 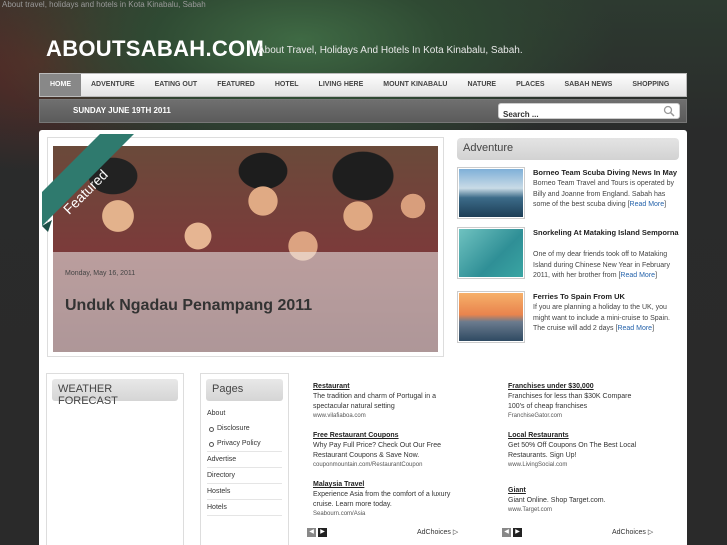 What do you see at coordinates (650, 85) in the screenshot?
I see `nav-shopping: SHOPPING` at bounding box center [650, 85].